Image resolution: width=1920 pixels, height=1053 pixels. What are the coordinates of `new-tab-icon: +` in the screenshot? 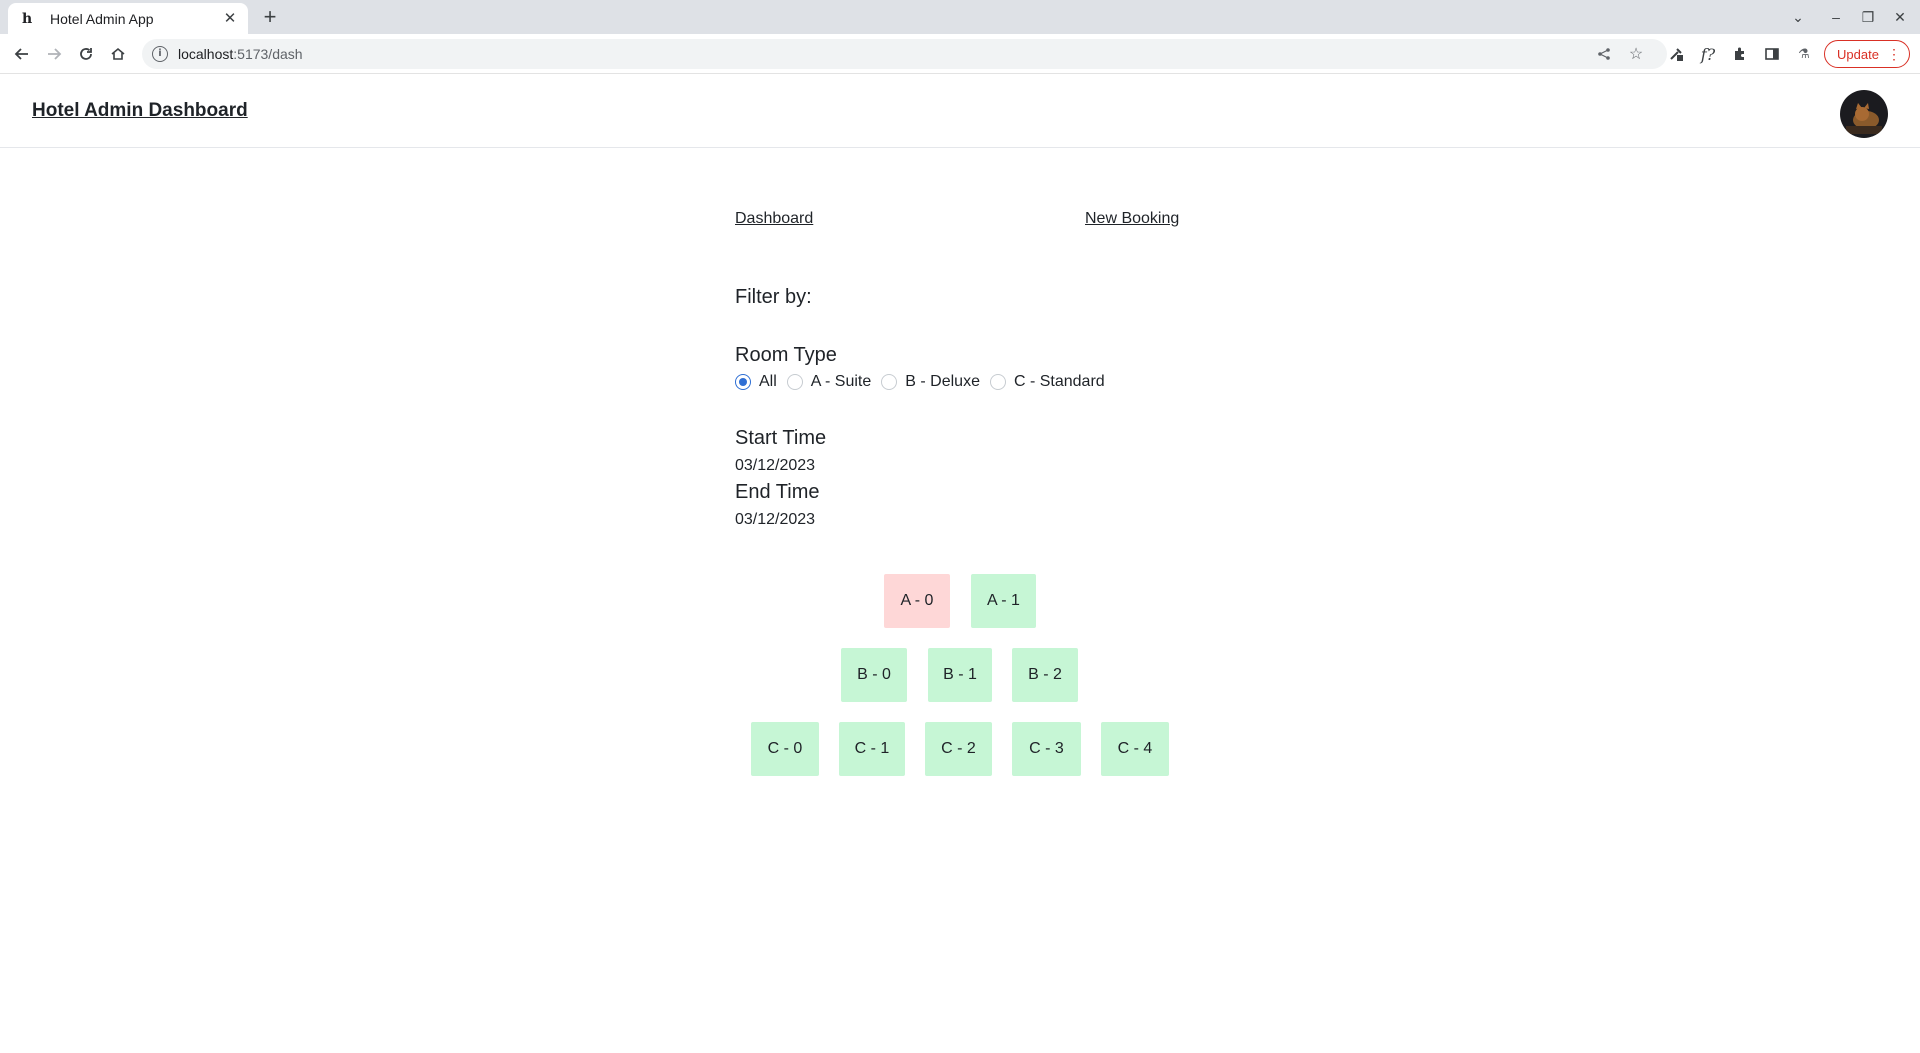 It's located at (270, 18).